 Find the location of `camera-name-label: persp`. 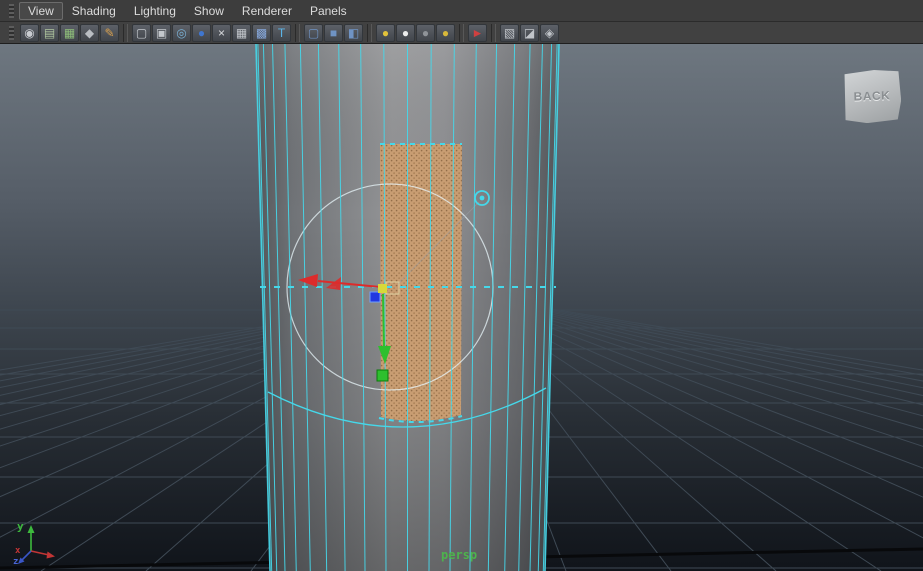

camera-name-label: persp is located at coordinates (459, 555).